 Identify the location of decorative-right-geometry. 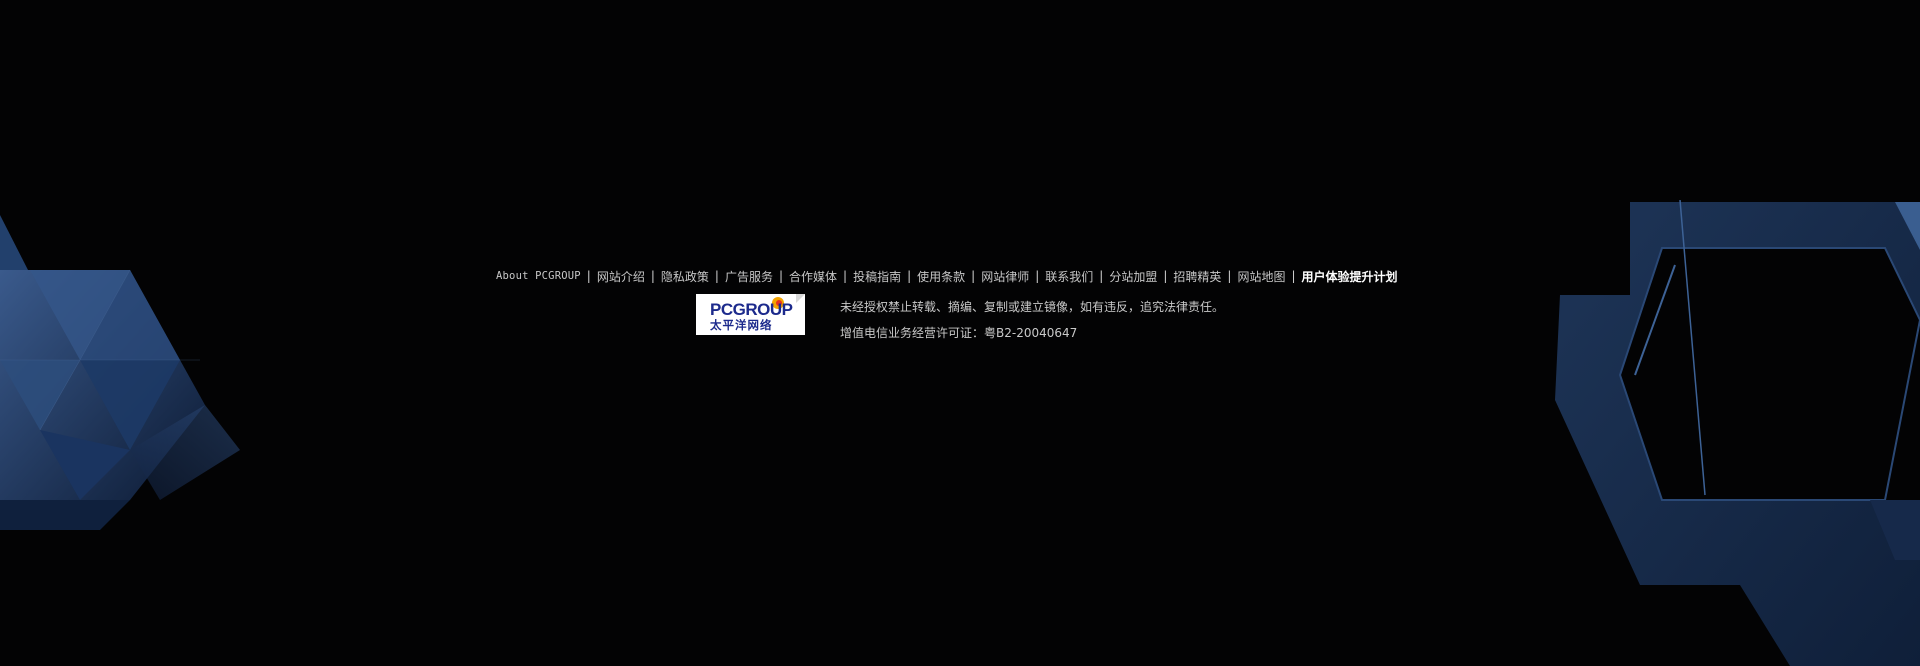
(1737, 433).